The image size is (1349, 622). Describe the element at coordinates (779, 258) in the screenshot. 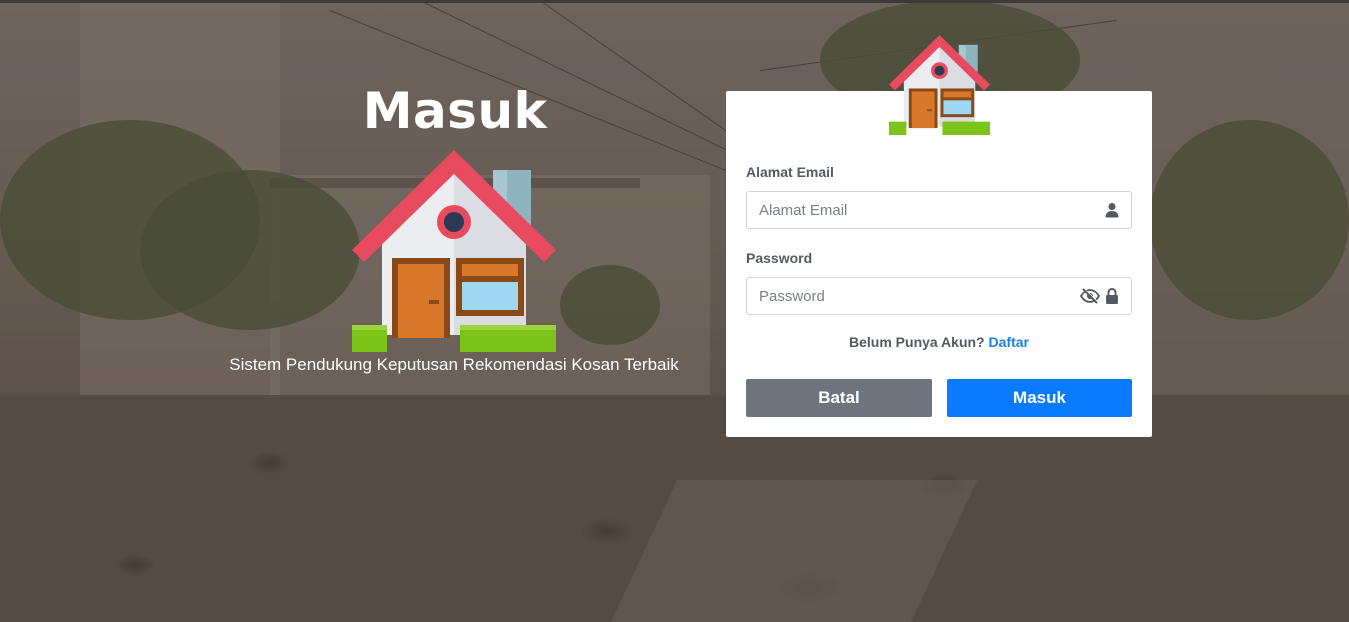

I see `password-label: Password` at that location.